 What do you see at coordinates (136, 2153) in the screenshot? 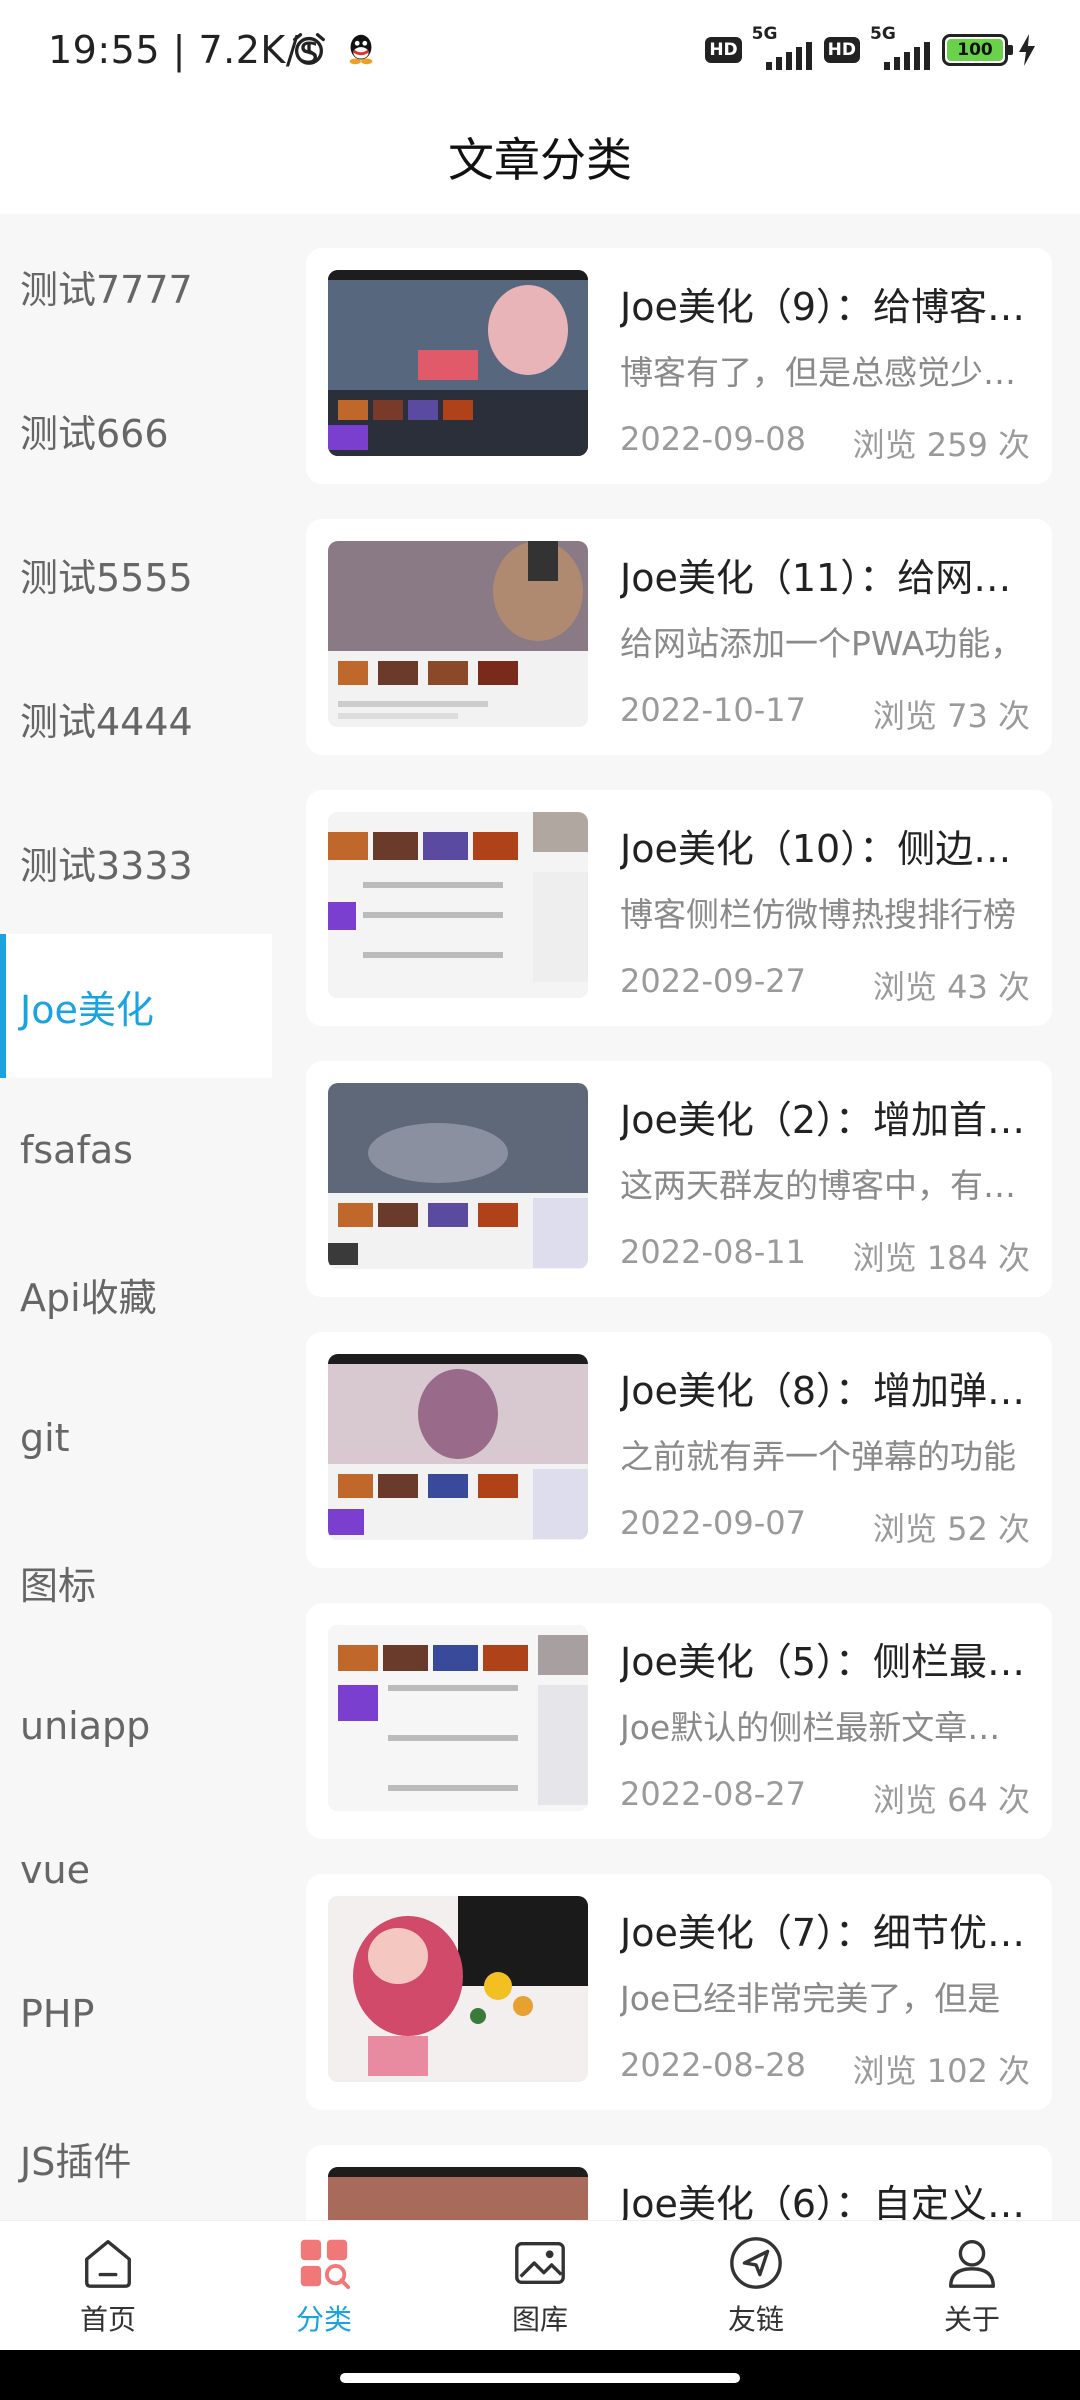
I see `sidebar-item: JS插件` at bounding box center [136, 2153].